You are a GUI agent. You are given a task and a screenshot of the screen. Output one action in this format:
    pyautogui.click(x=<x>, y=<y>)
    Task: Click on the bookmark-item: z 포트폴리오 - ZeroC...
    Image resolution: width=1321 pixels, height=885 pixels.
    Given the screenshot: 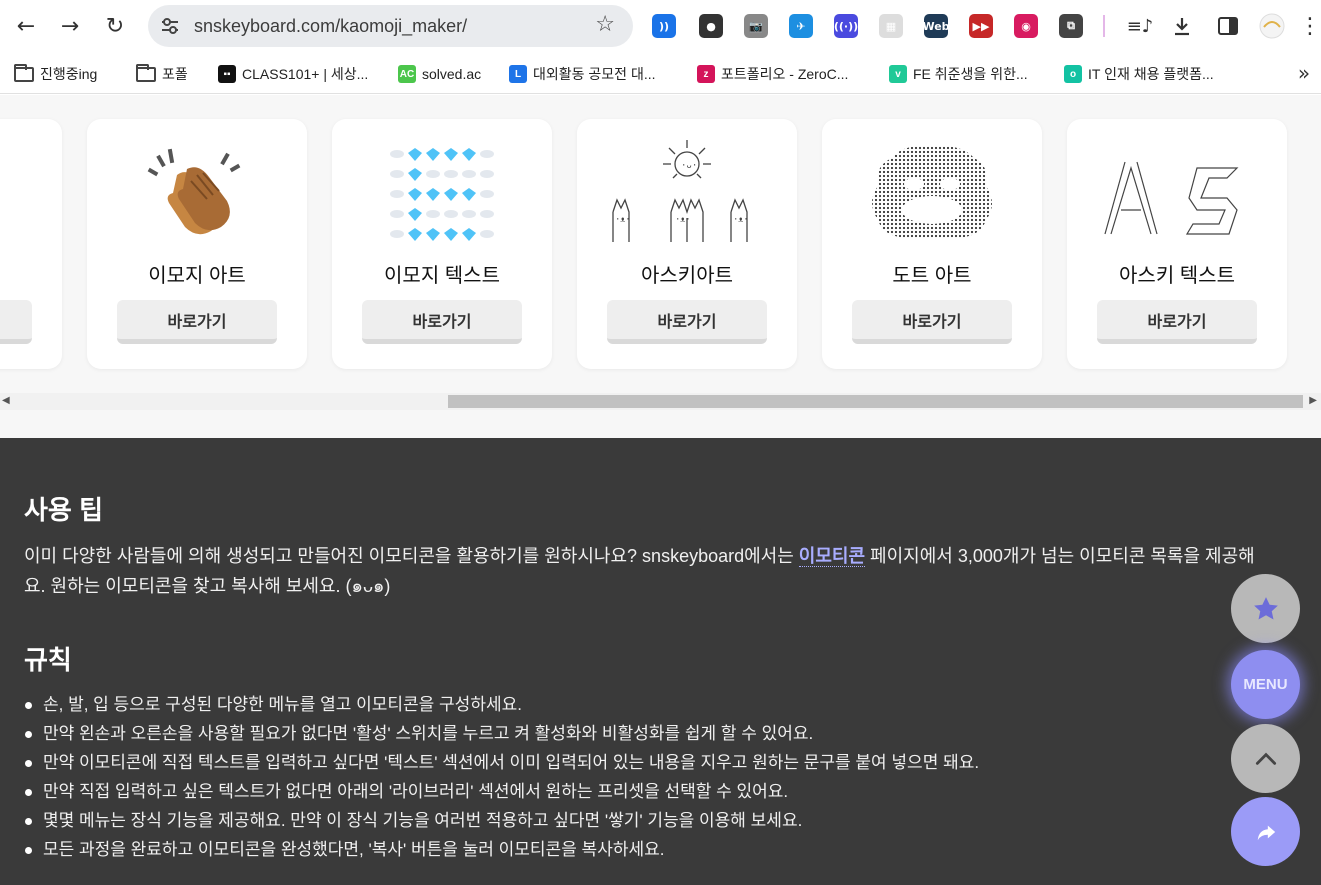 What is the action you would take?
    pyautogui.click(x=772, y=74)
    